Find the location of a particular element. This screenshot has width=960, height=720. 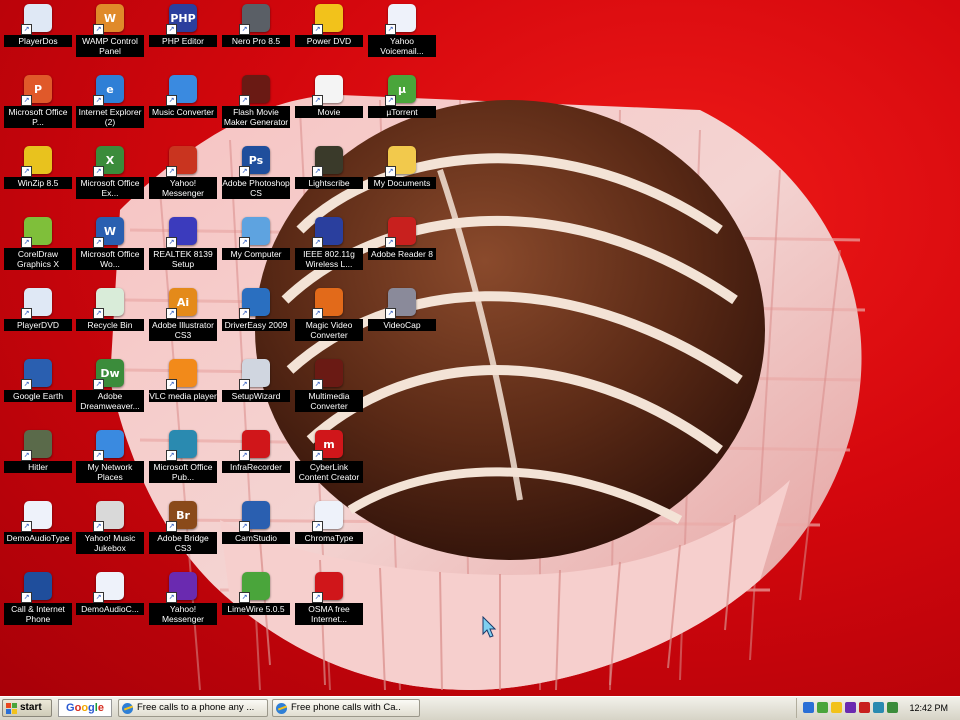

desktop-icon-label: DriverEasy 2009 is located at coordinates (256, 325).